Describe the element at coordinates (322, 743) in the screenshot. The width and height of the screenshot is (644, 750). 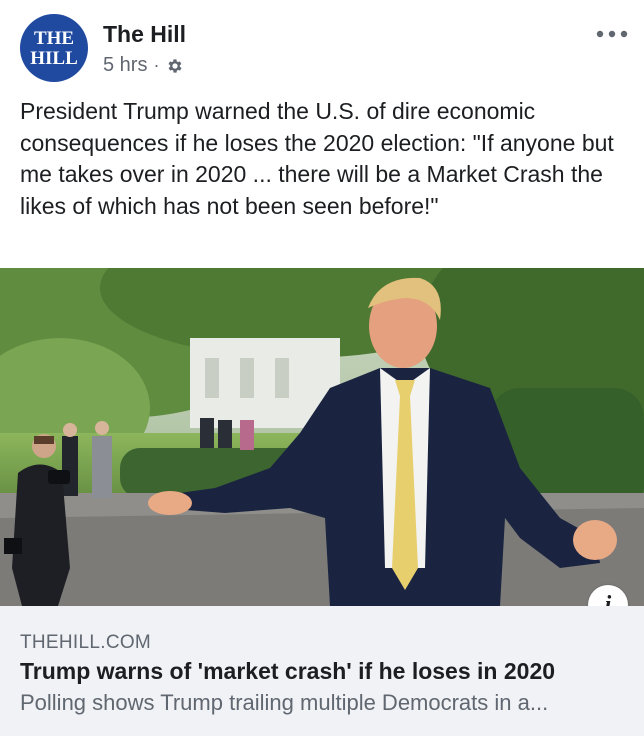
I see `post-bottom-divider` at that location.